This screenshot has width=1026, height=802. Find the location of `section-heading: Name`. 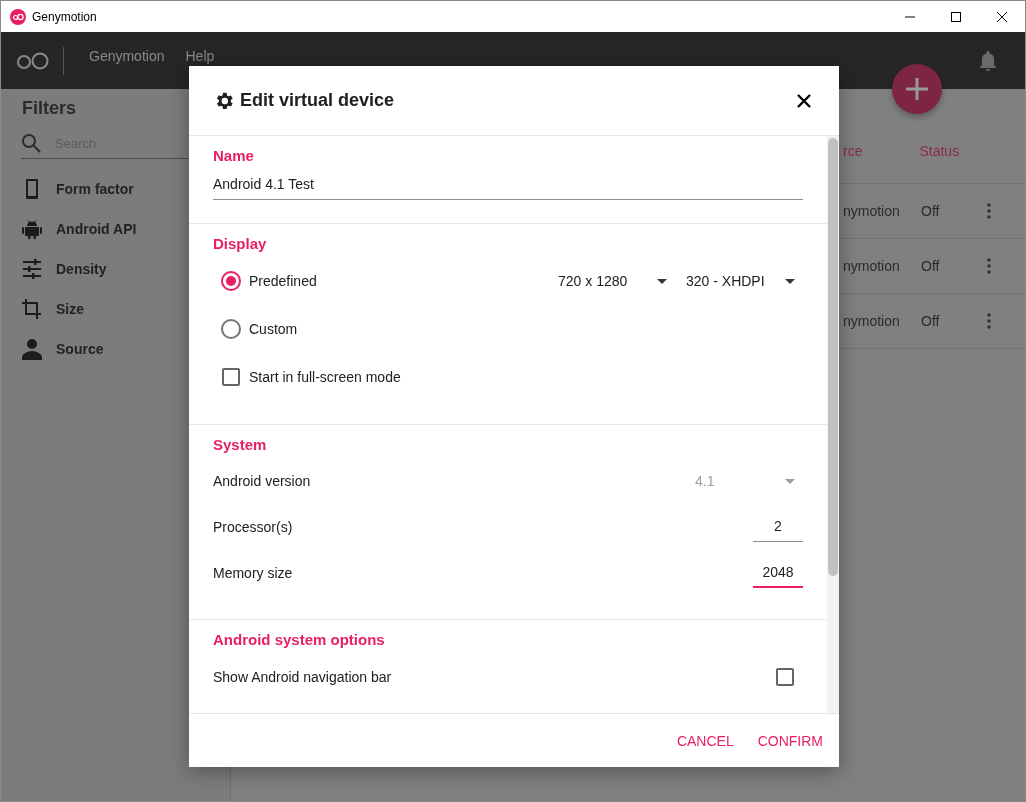

section-heading: Name is located at coordinates (234, 155).